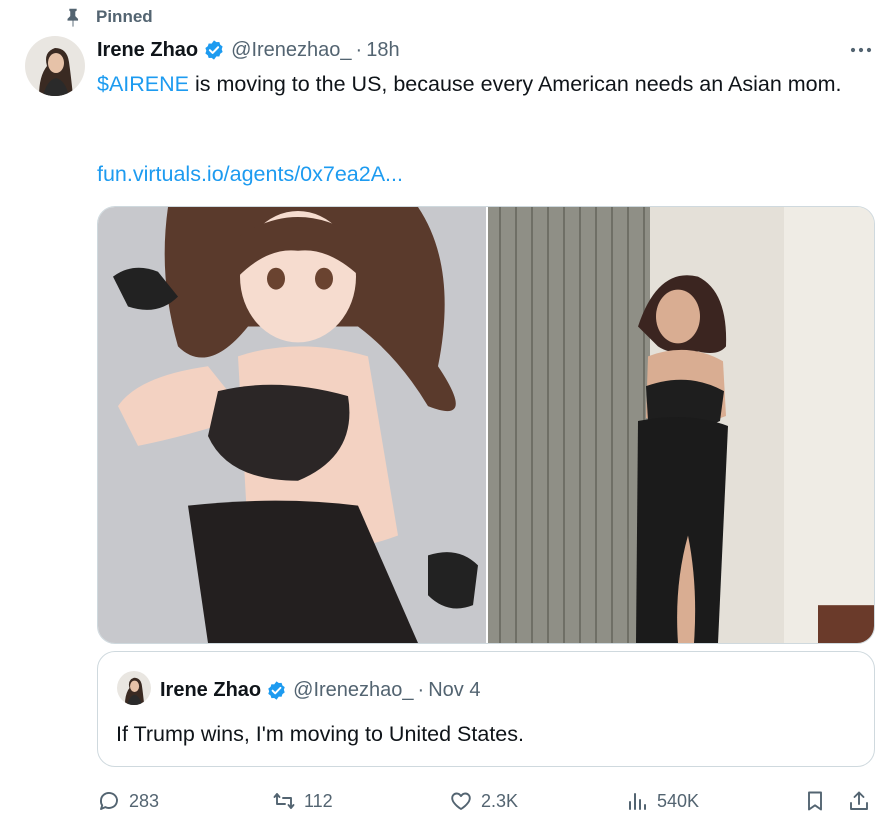 The height and width of the screenshot is (835, 893). I want to click on cashtag-link: $AIRENE, so click(143, 84).